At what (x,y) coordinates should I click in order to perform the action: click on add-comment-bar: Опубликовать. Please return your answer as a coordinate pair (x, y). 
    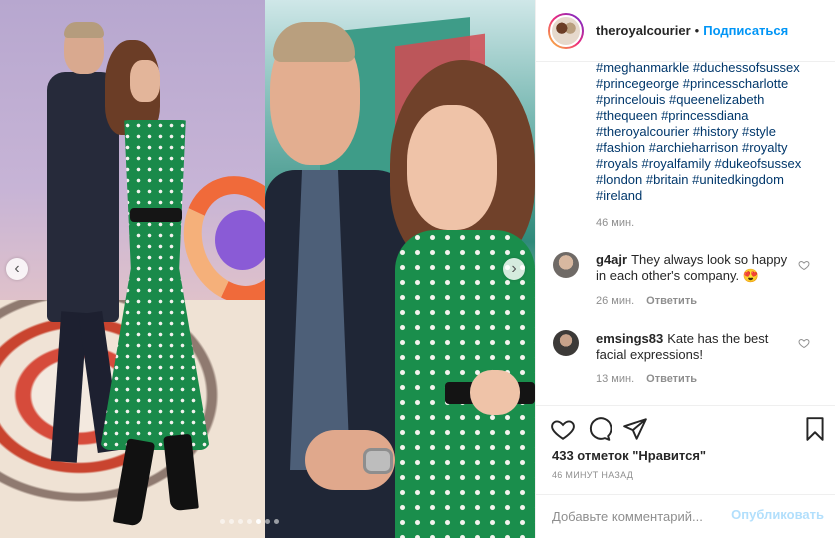
    Looking at the image, I should click on (685, 516).